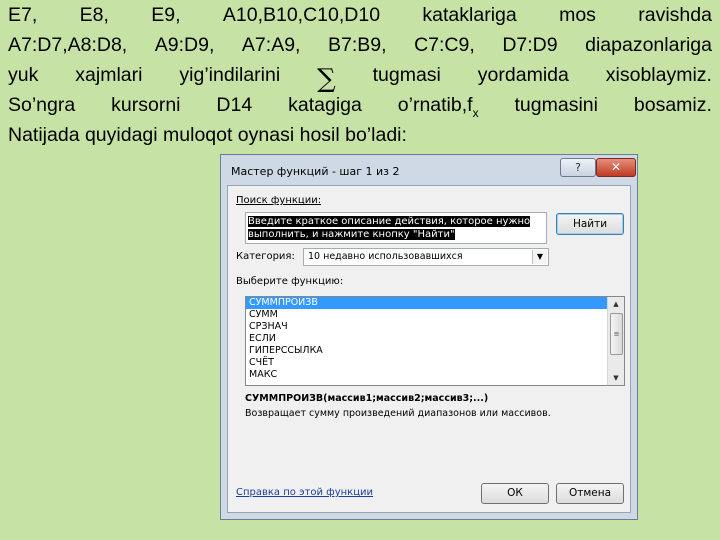 This screenshot has height=540, width=720. What do you see at coordinates (234, 105) in the screenshot?
I see `word: D14` at bounding box center [234, 105].